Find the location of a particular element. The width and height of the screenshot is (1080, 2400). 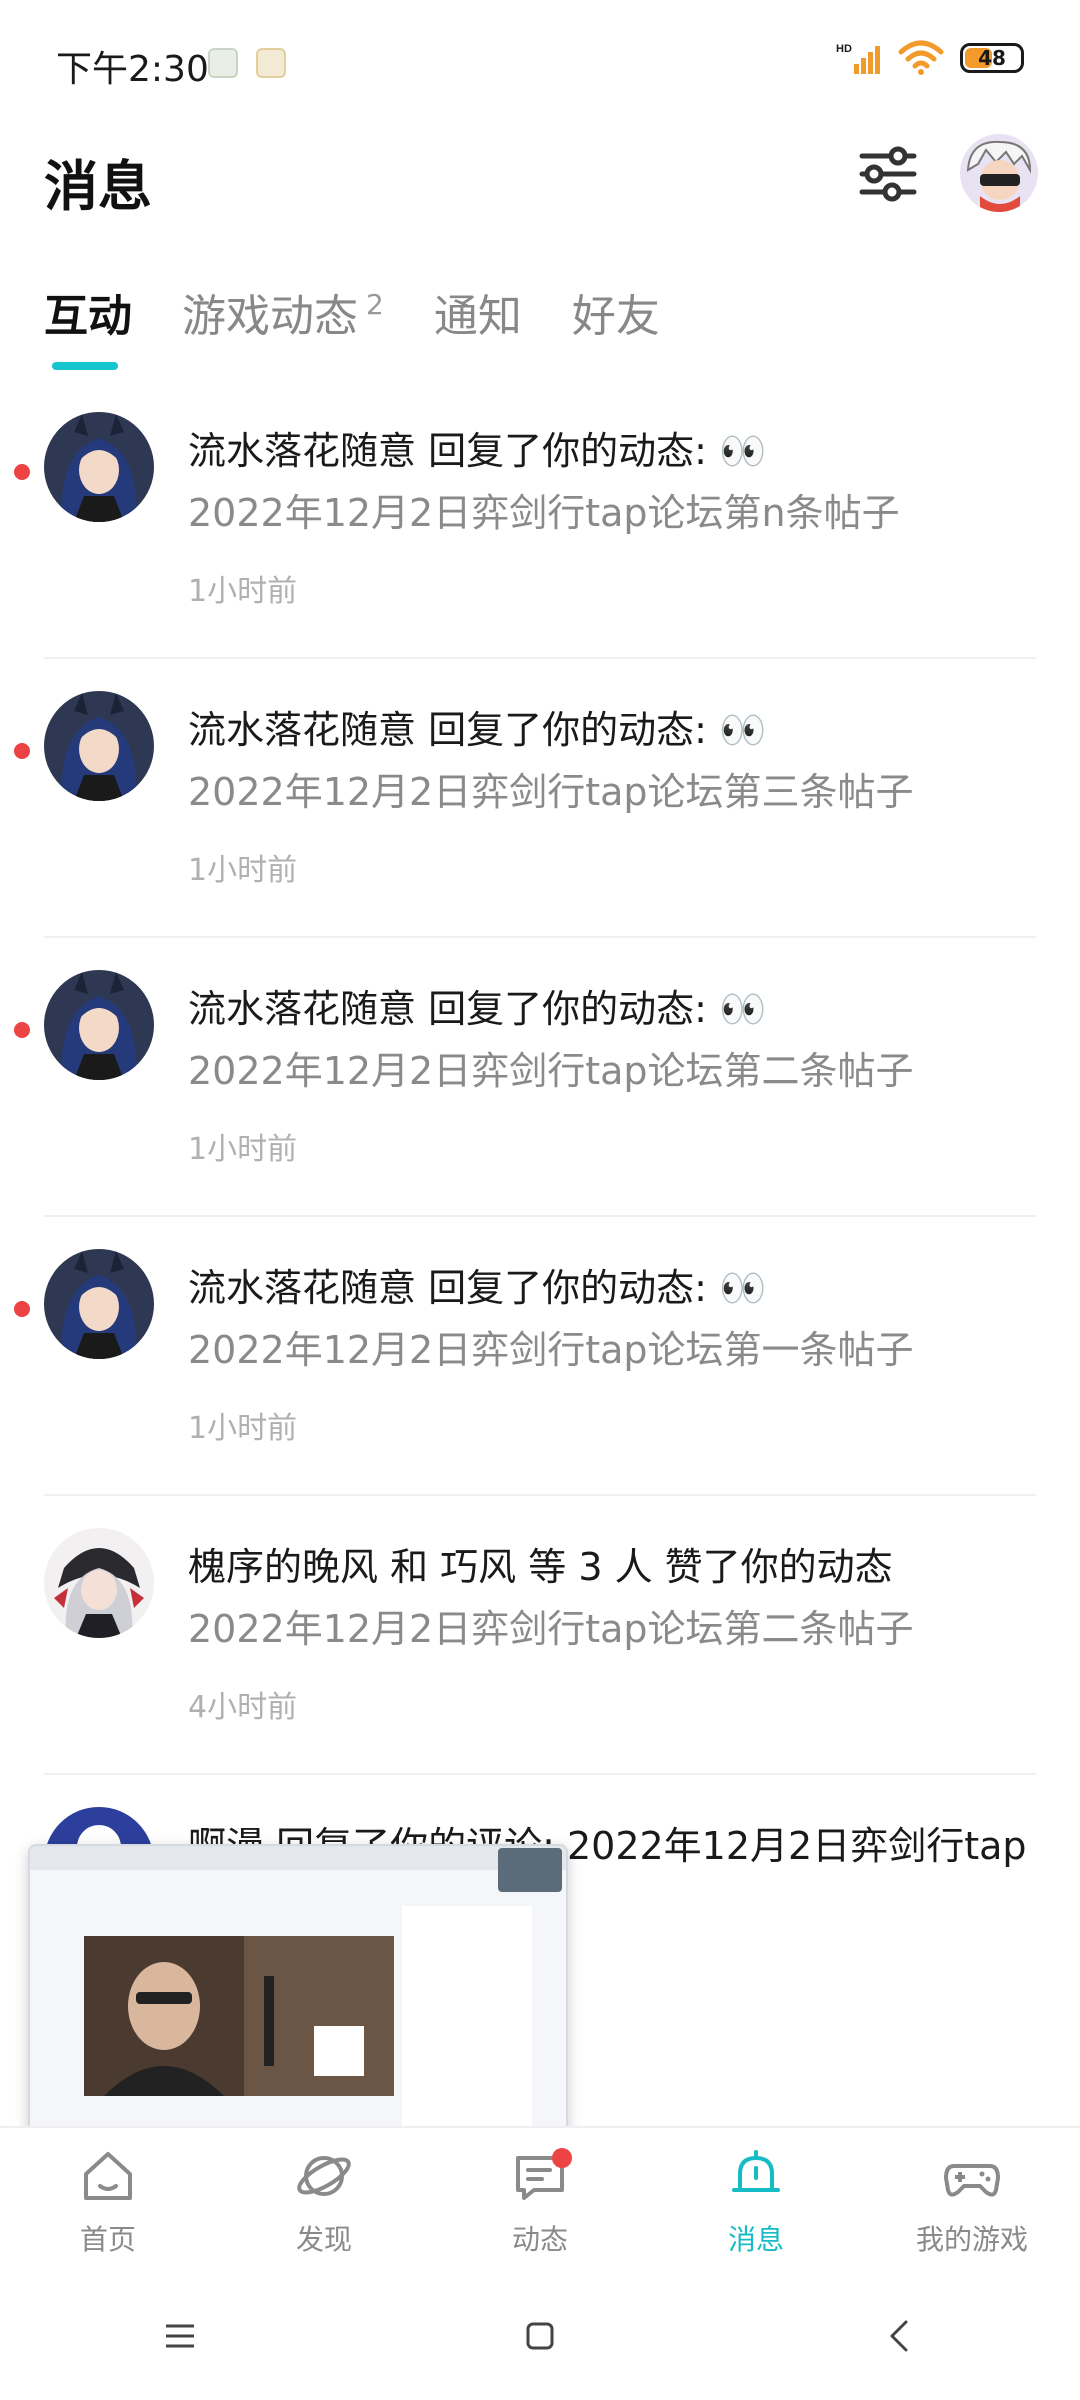

bottom-nav: 首页 发现 动态 消息 我的游戏 is located at coordinates (540, 2199).